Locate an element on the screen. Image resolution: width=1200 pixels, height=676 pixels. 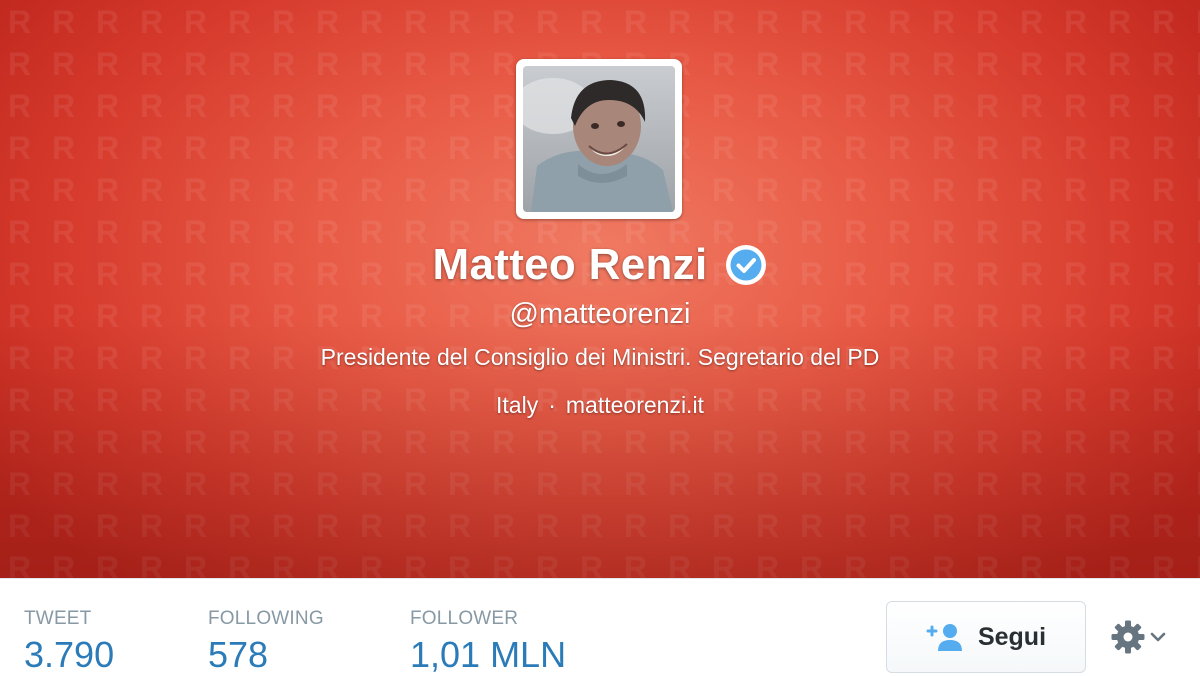
avatar-photo is located at coordinates (599, 139).